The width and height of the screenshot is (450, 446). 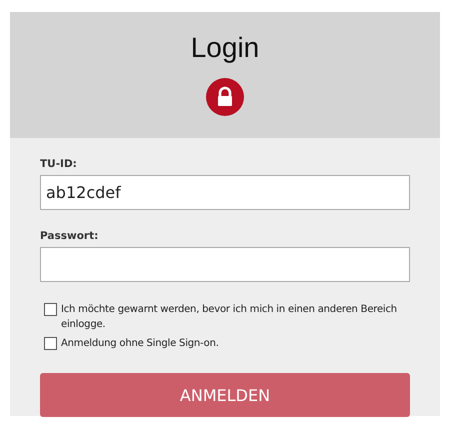 What do you see at coordinates (69, 236) in the screenshot?
I see `field-label: Passwort:` at bounding box center [69, 236].